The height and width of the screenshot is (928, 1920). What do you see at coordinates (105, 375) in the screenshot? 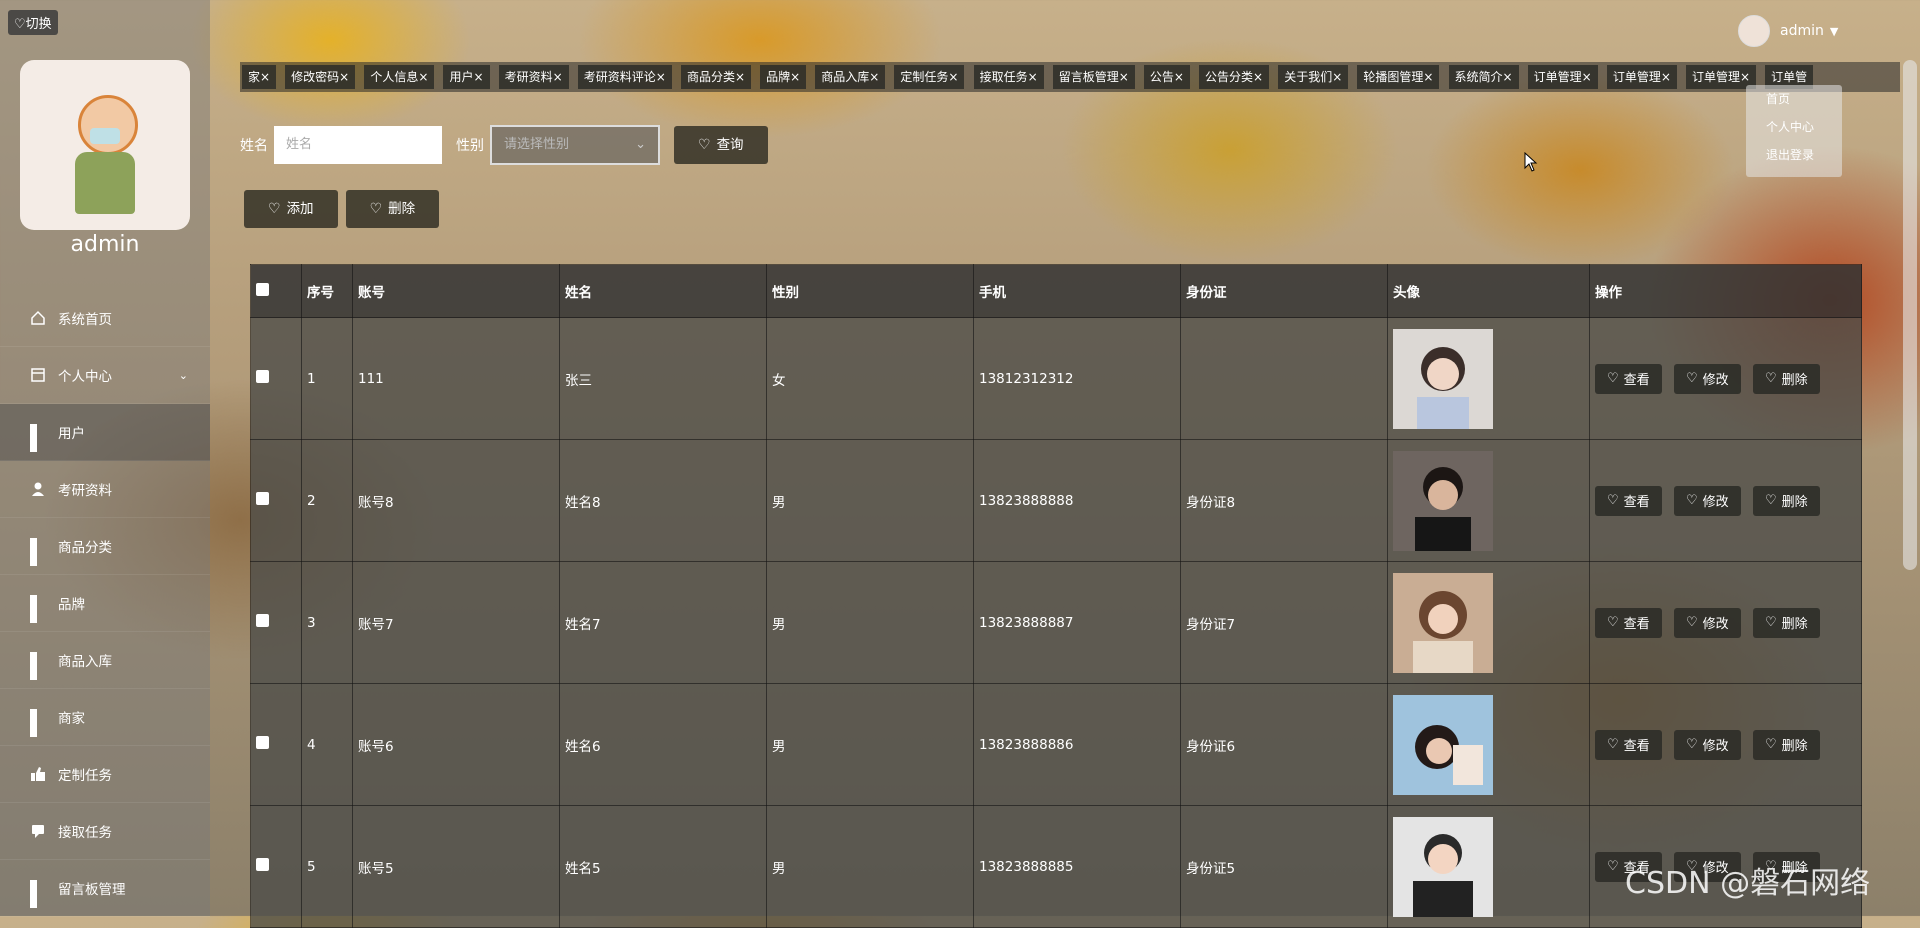
I see `sidebar-item-personal-center: 个人中心 ⌄` at bounding box center [105, 375].